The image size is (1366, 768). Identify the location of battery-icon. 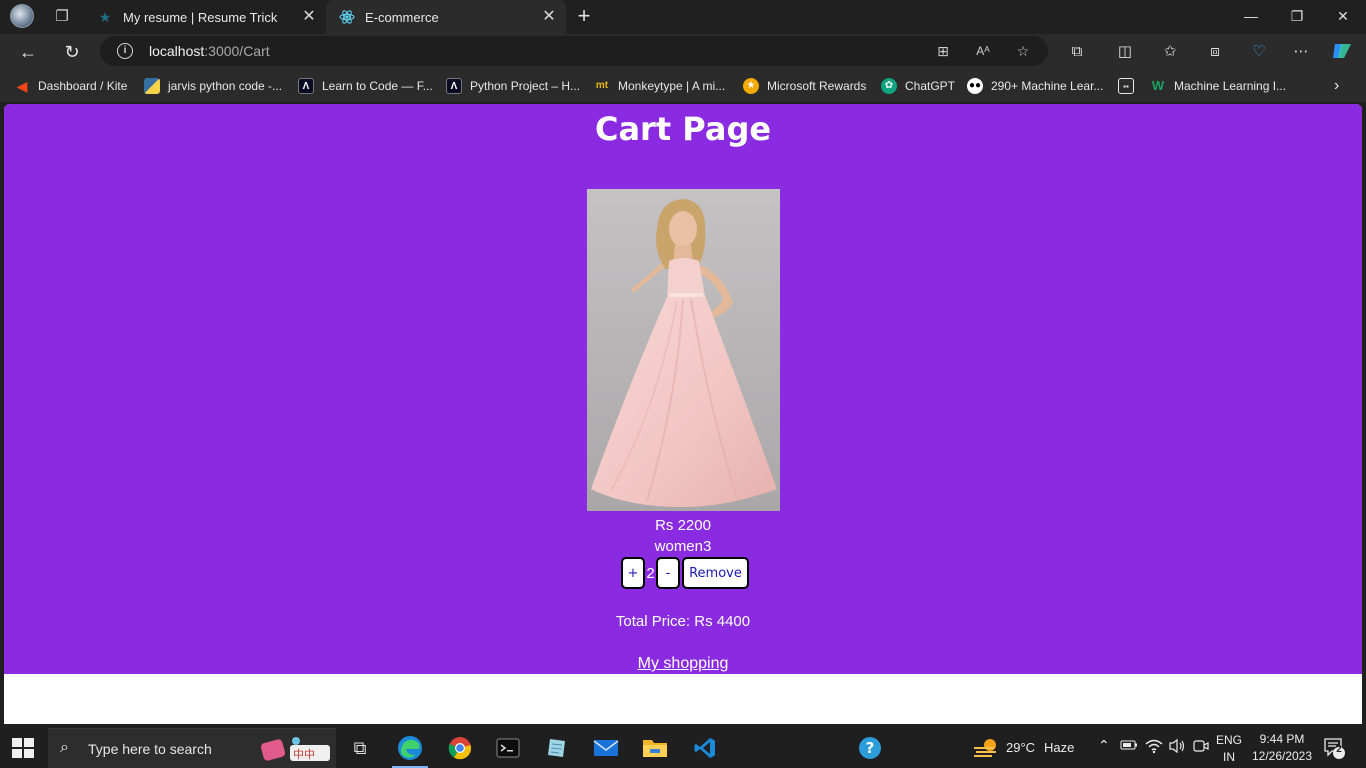
(1129, 746).